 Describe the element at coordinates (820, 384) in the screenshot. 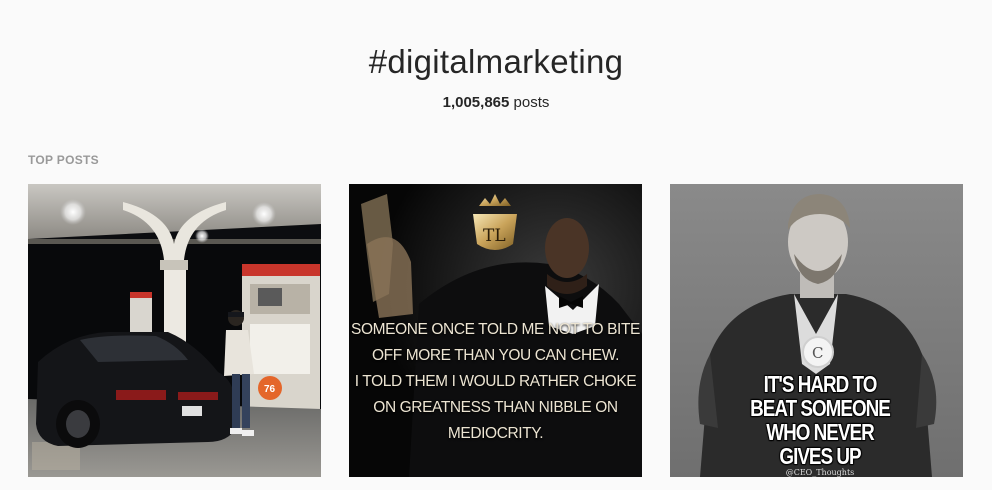

I see `quote3-line-1: IT'S HARD TO` at that location.